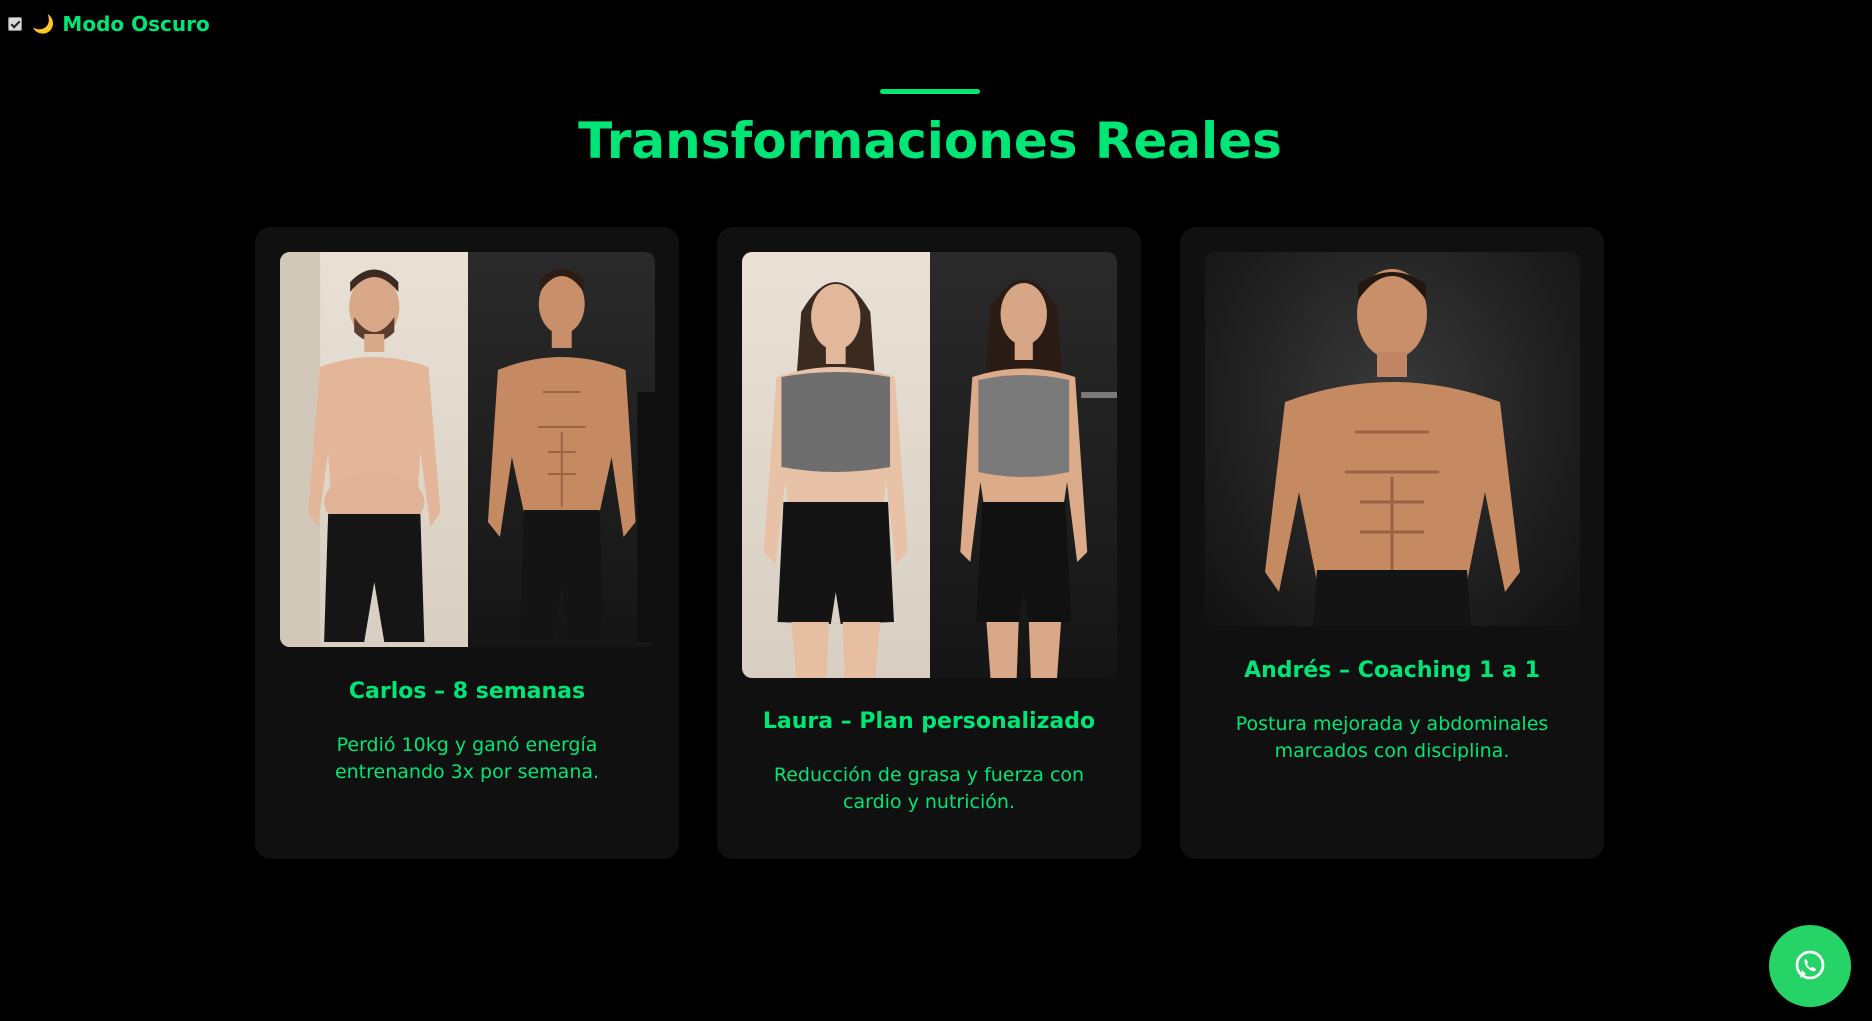 The height and width of the screenshot is (1021, 1872). Describe the element at coordinates (43, 24) in the screenshot. I see `moon-icon: 🌙` at that location.